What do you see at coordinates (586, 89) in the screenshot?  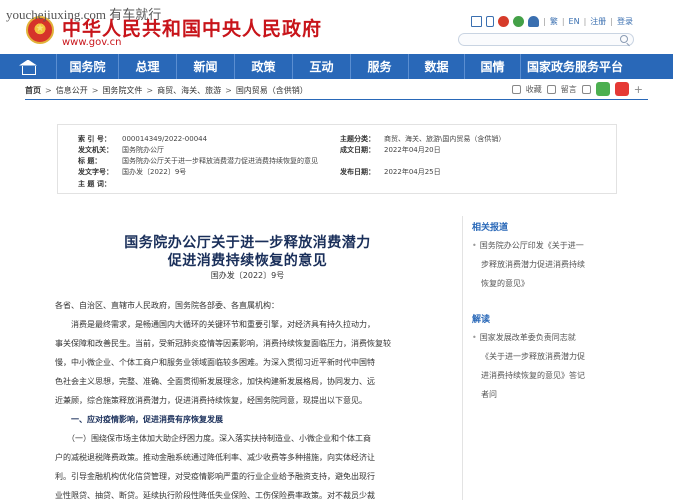 I see `share-icon` at bounding box center [586, 89].